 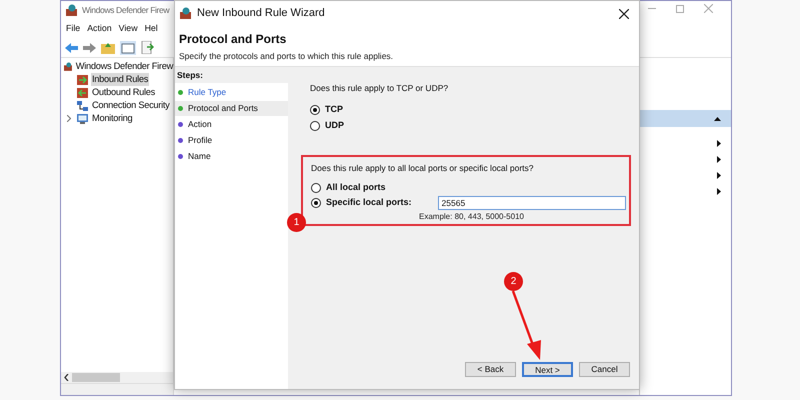 What do you see at coordinates (89, 47) in the screenshot?
I see `forward-arrow-icon` at bounding box center [89, 47].